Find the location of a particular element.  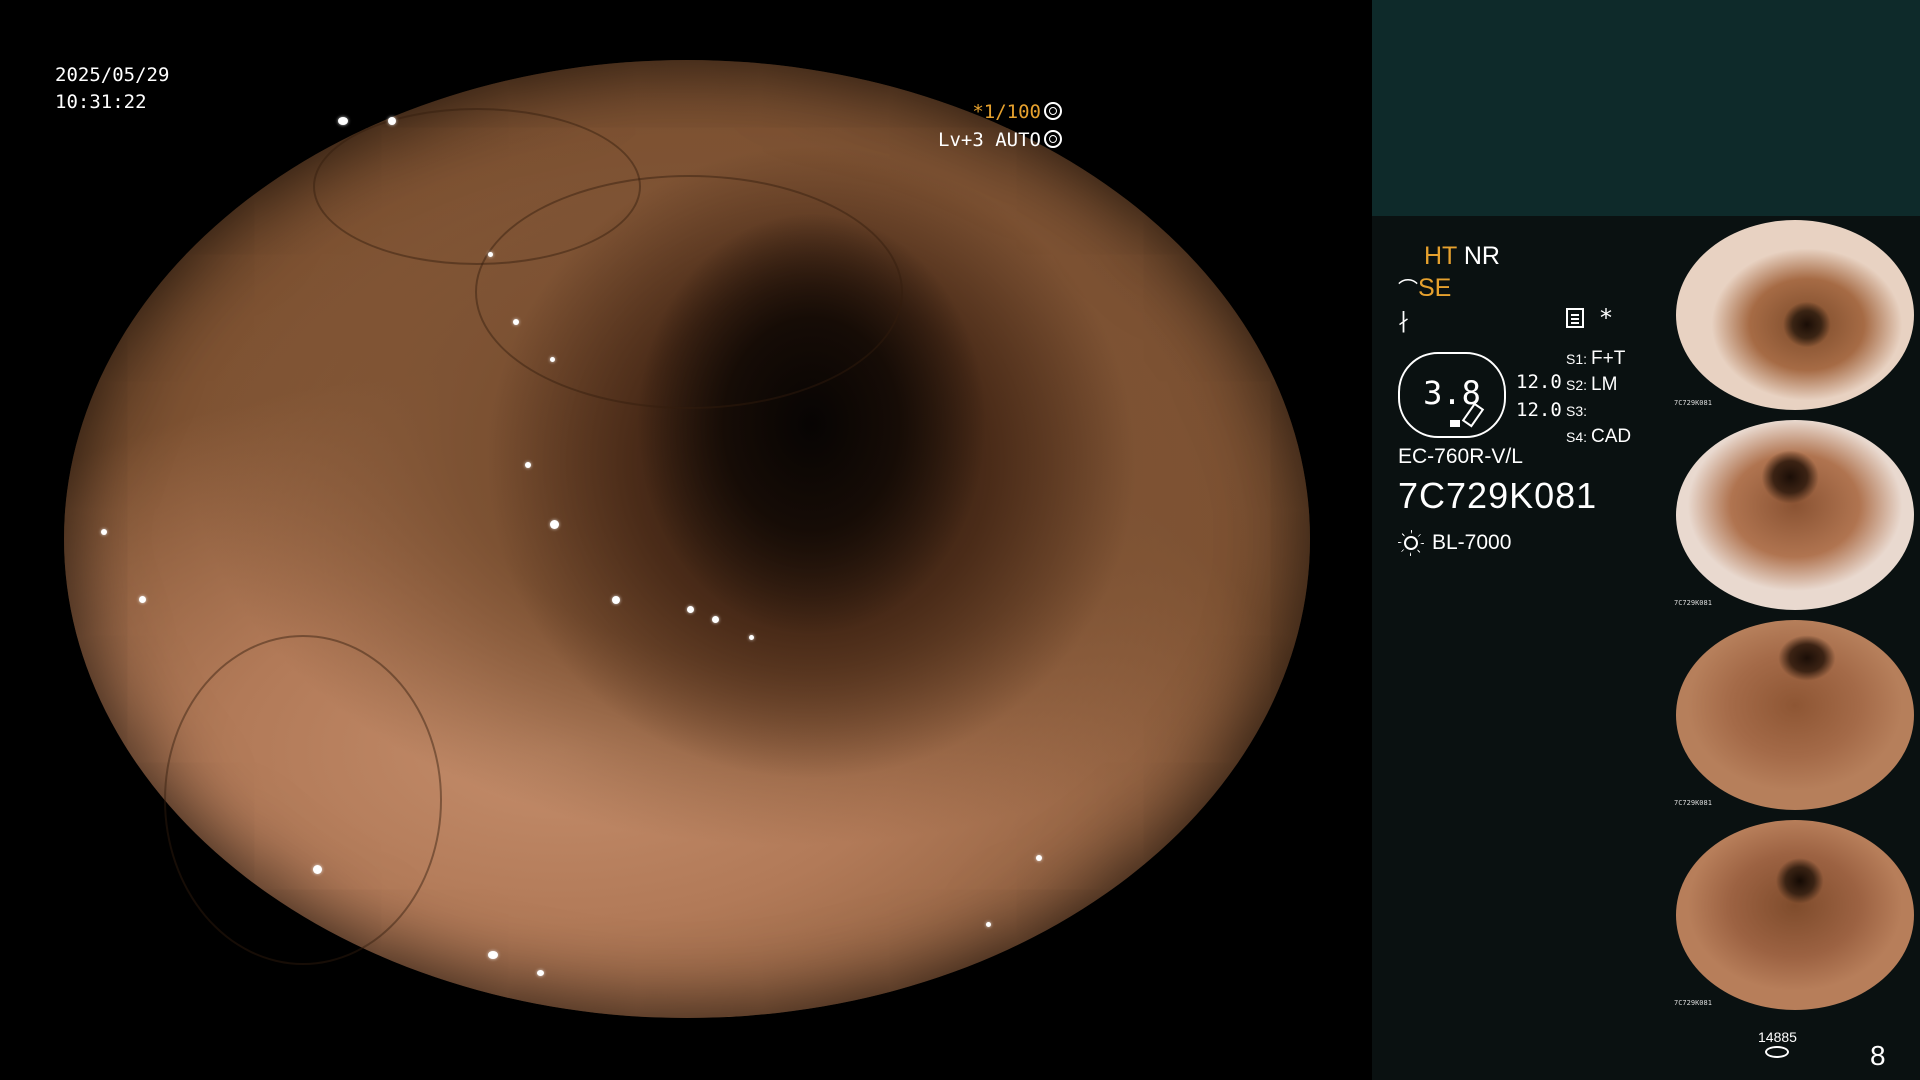

setting-row: S4: CAD is located at coordinates (1599, 436).